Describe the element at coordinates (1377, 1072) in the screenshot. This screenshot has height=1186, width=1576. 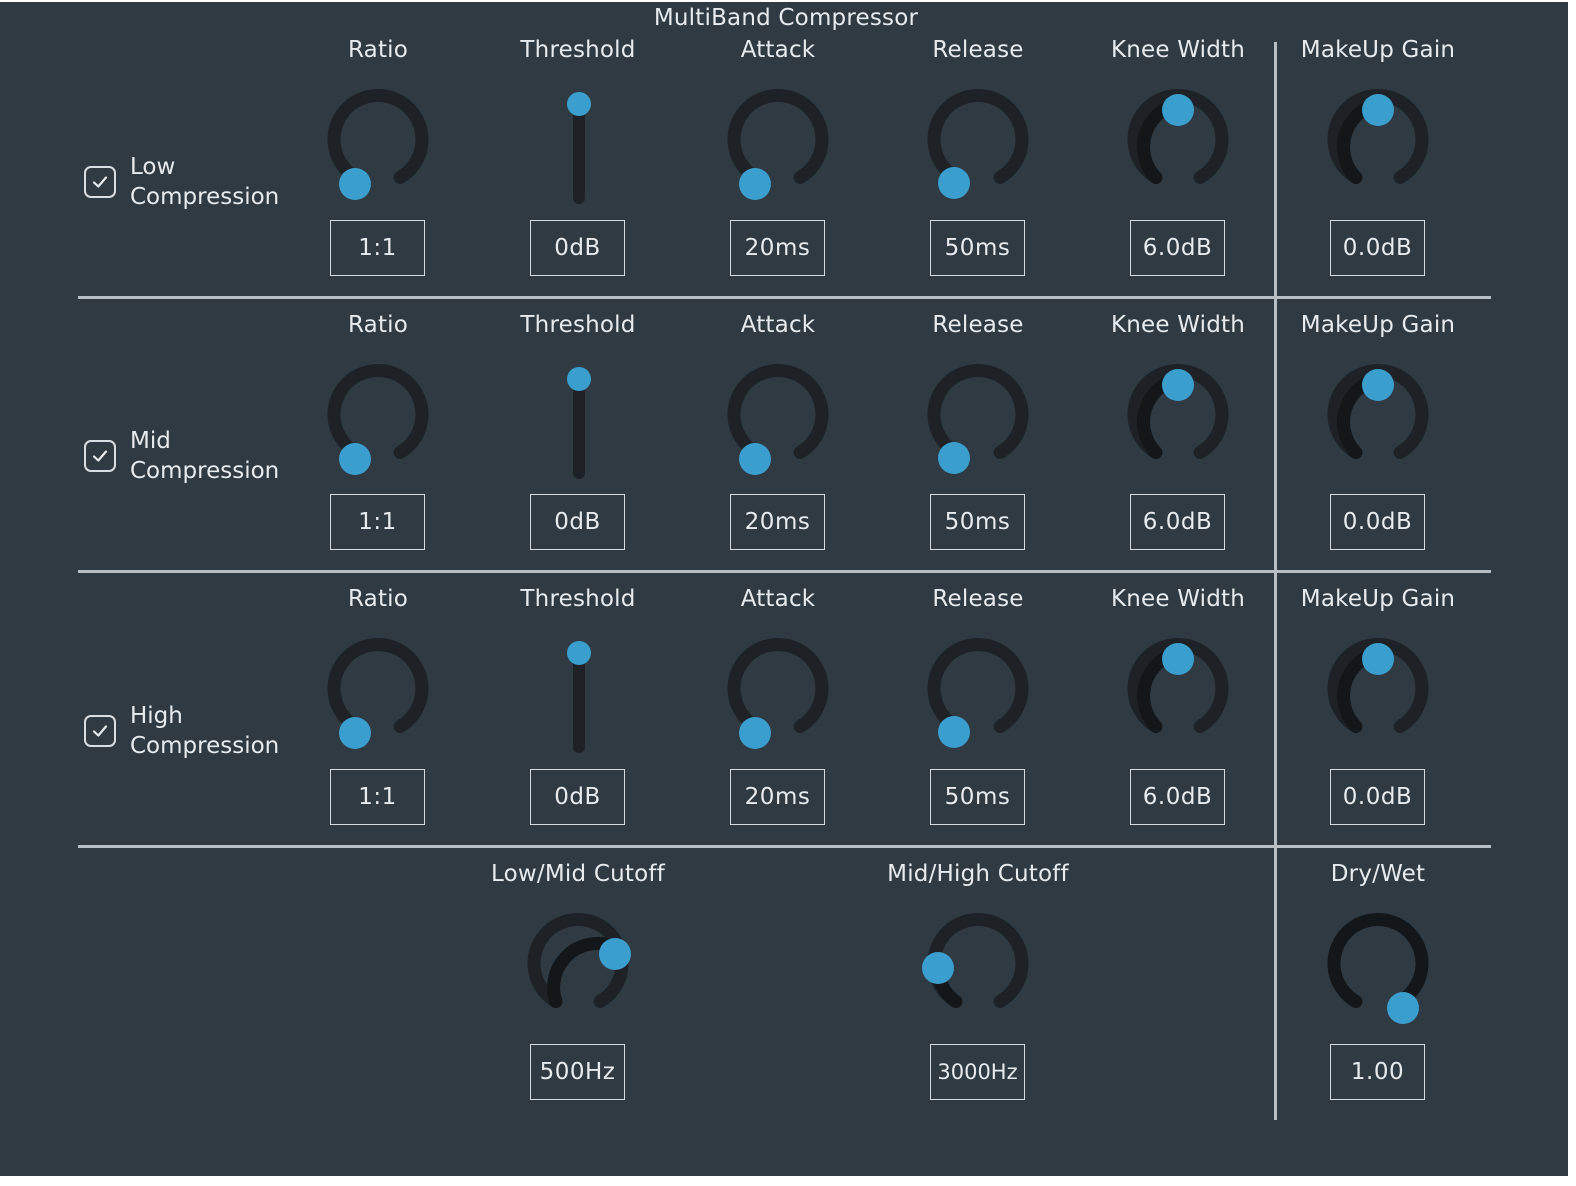
I see `dry-wet-value-field: 1.00` at that location.